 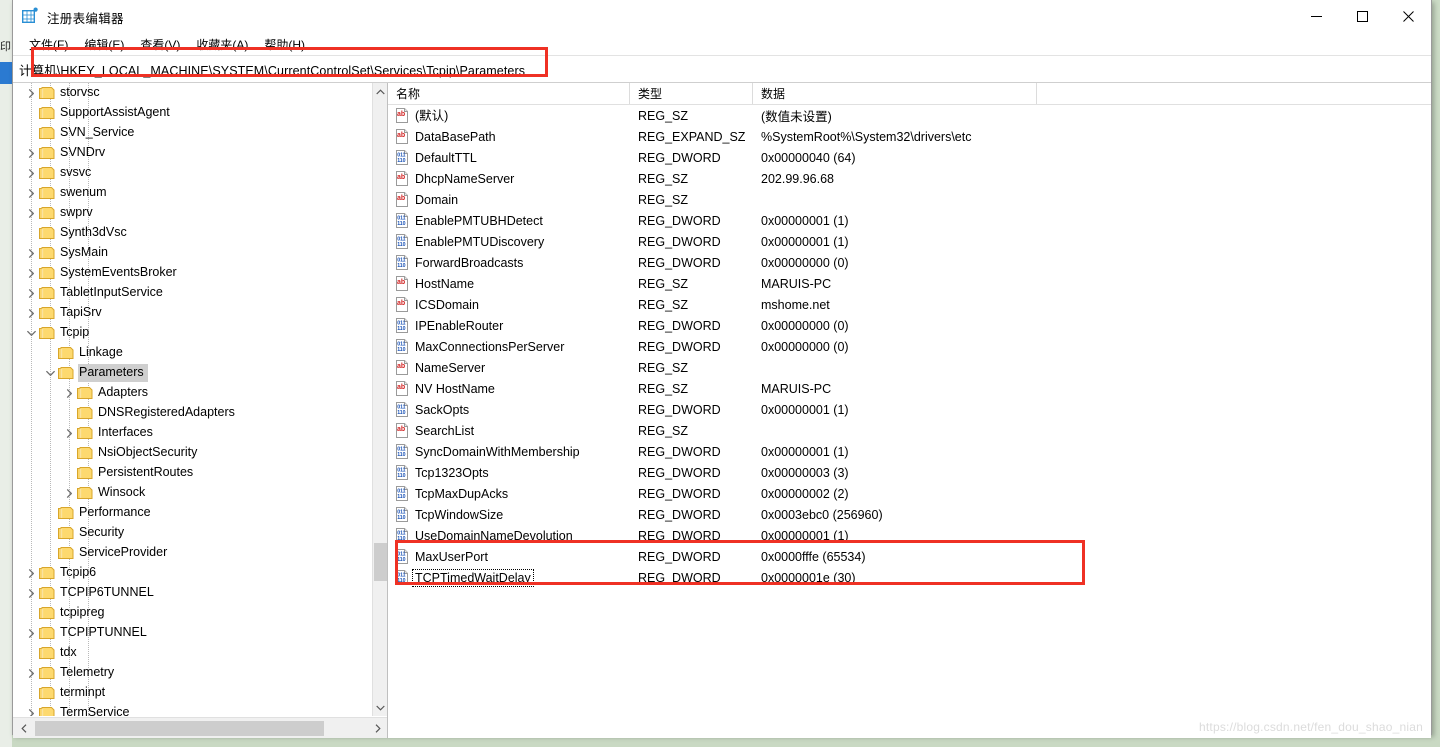 I want to click on tree-item-svndrv: SVNDrv, so click(x=193, y=153).